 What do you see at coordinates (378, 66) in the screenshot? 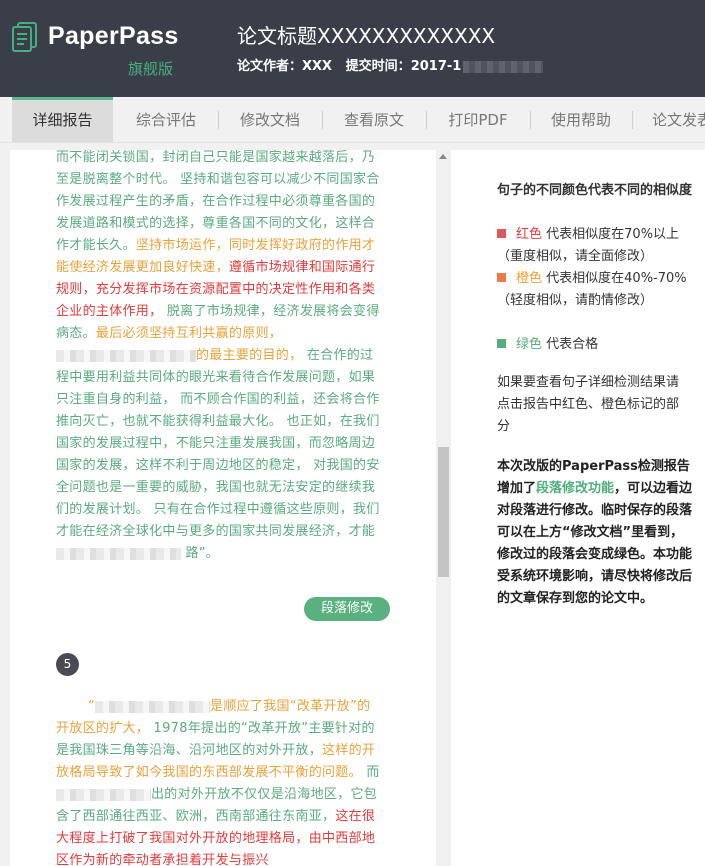
I see `submit-time-label: 提交时间：` at bounding box center [378, 66].